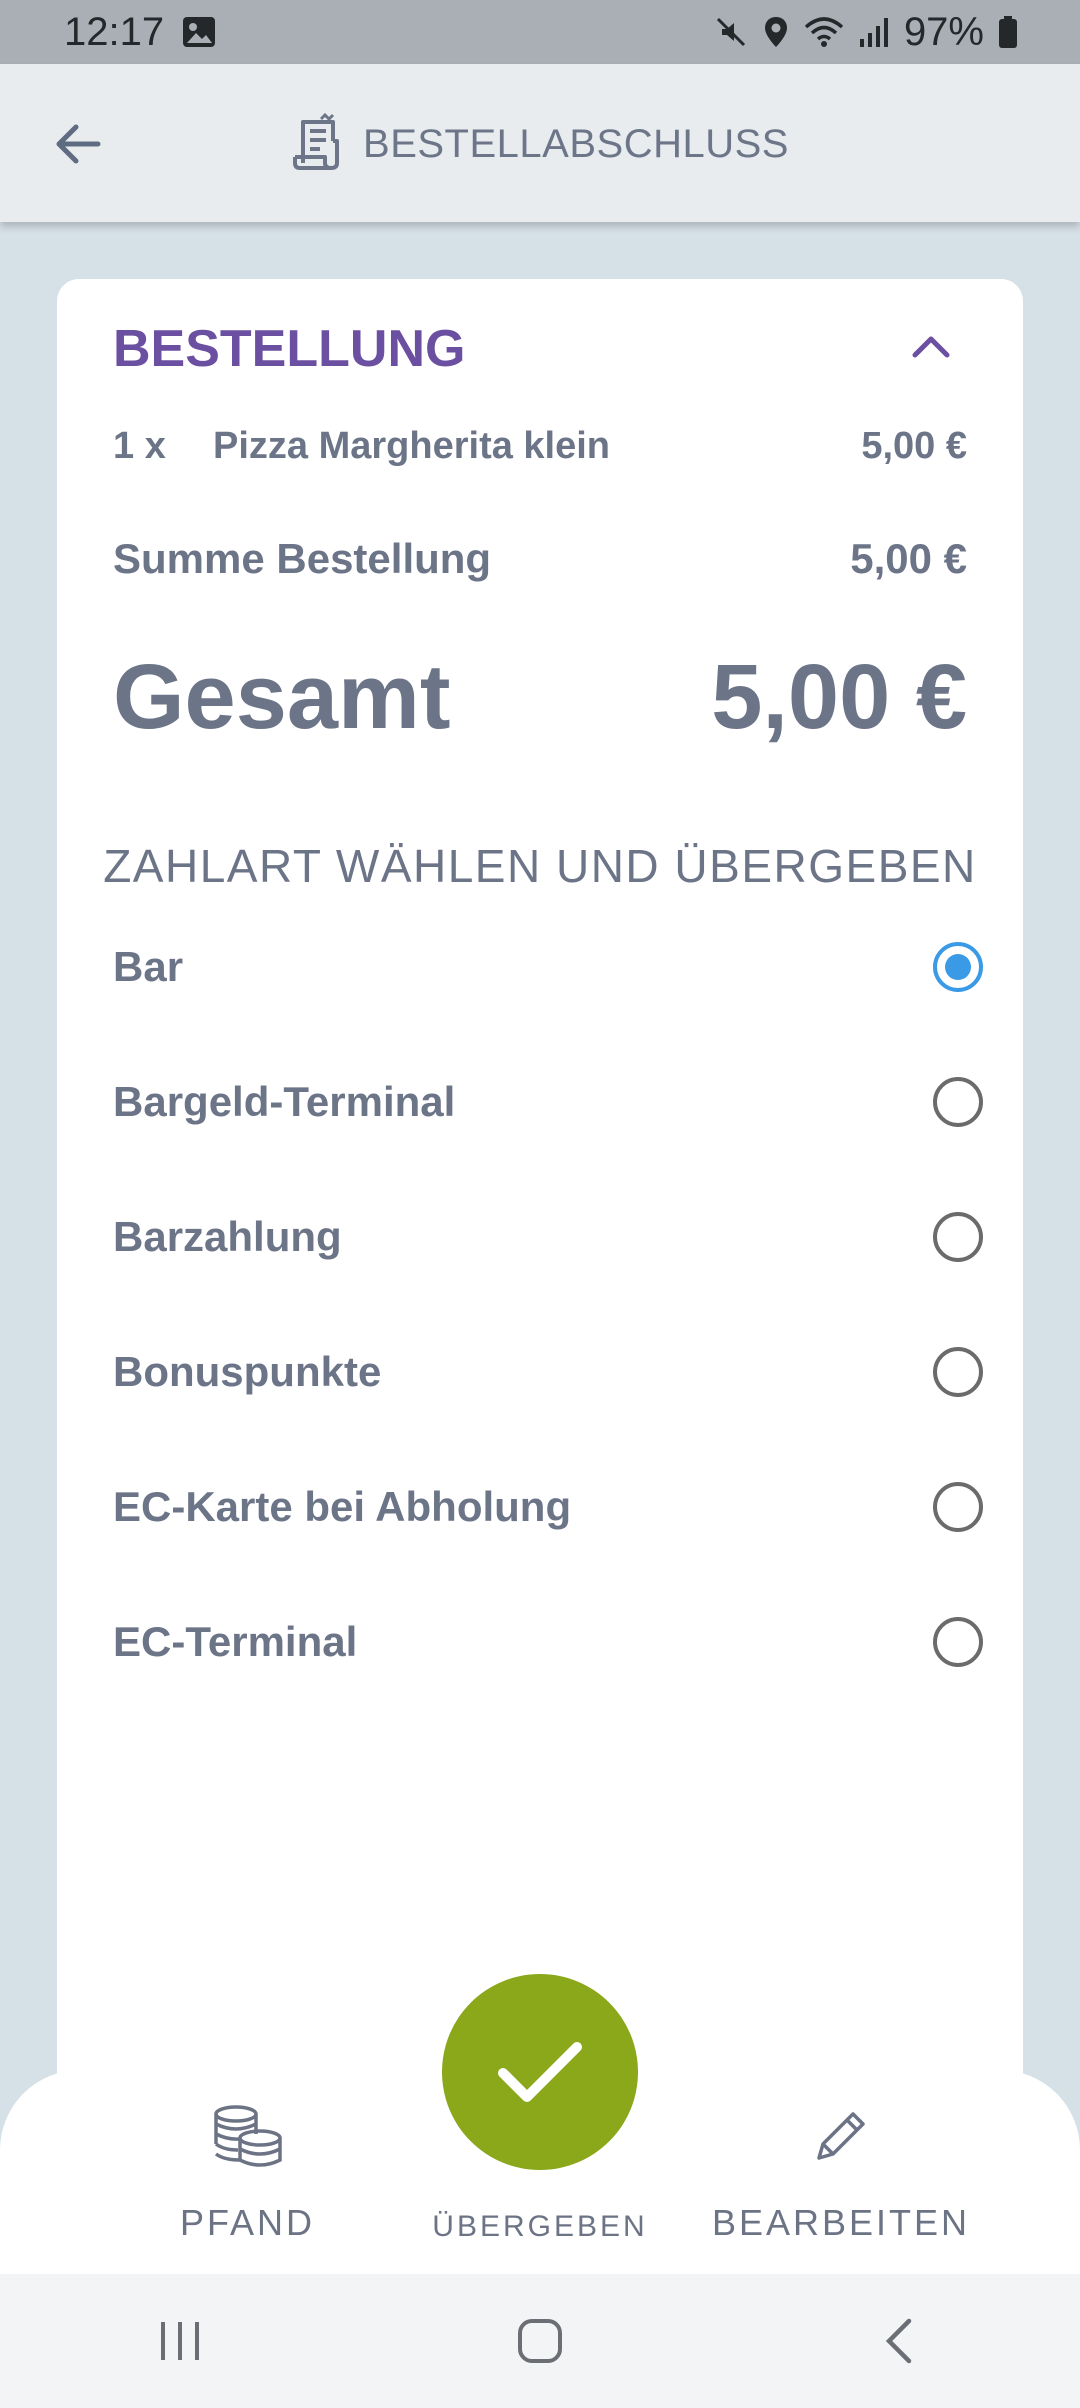 The width and height of the screenshot is (1080, 2408). I want to click on home-button, so click(540, 2341).